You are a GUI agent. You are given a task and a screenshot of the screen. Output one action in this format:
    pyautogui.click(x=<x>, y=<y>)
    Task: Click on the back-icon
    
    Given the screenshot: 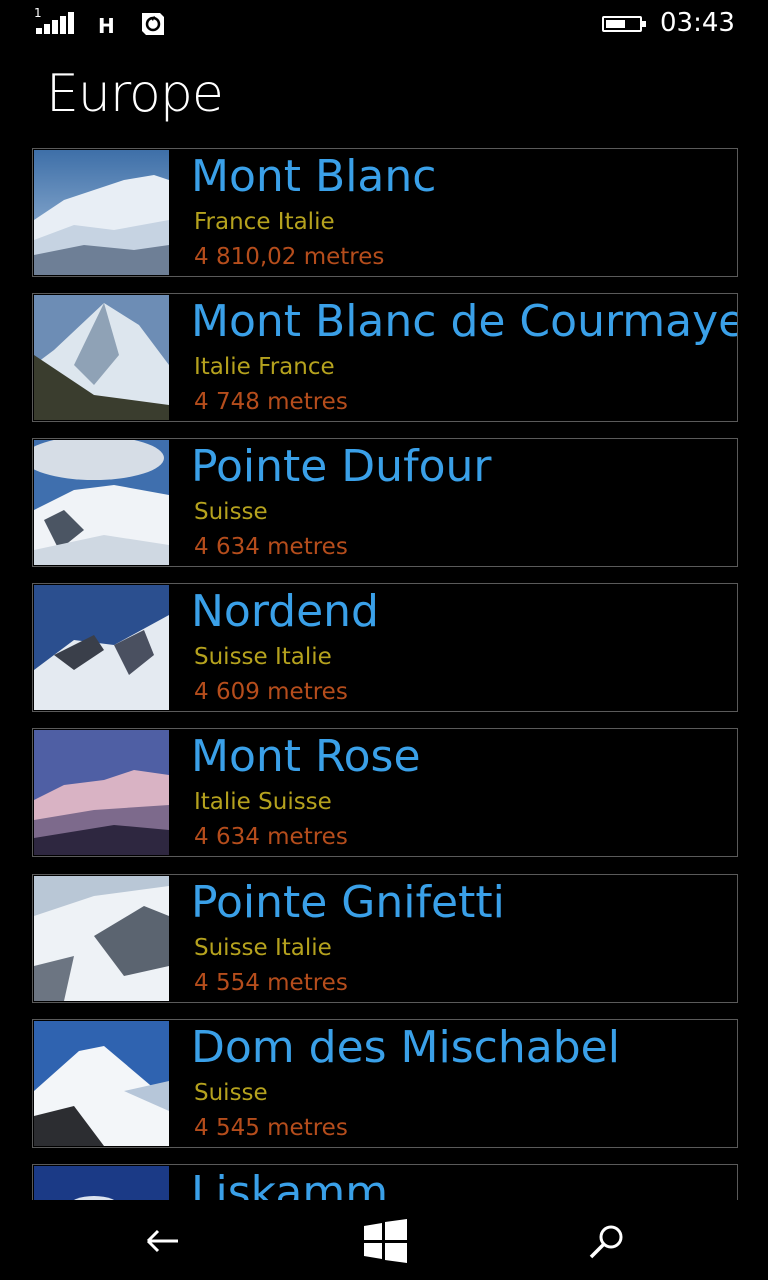 What is the action you would take?
    pyautogui.click(x=163, y=1241)
    